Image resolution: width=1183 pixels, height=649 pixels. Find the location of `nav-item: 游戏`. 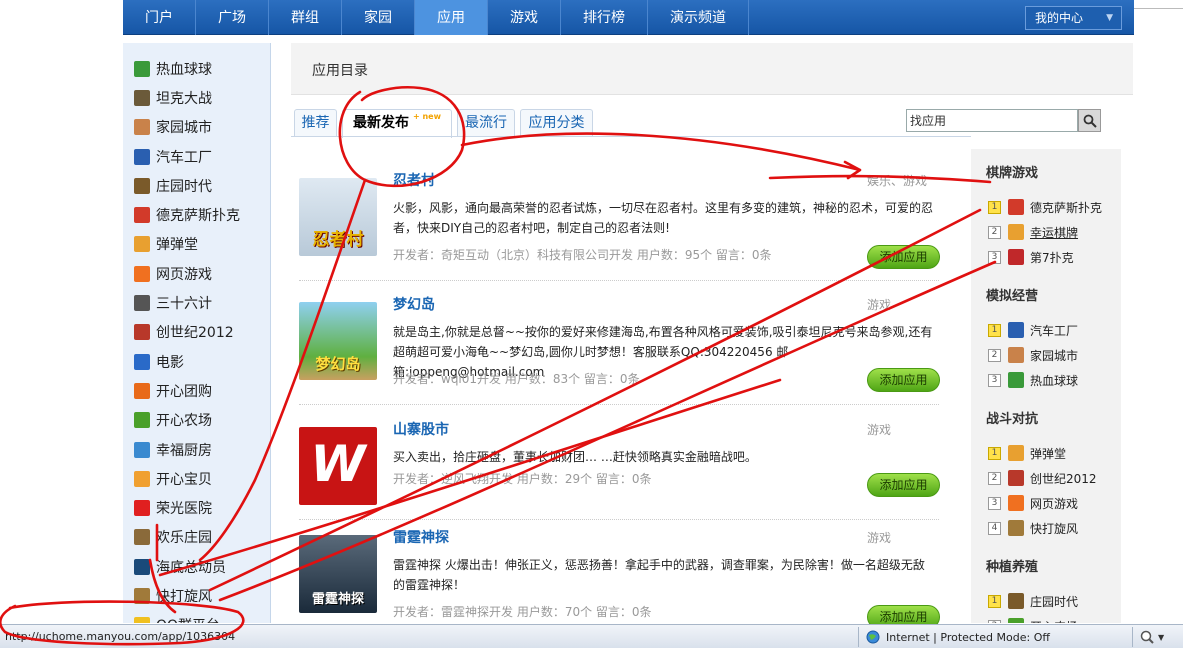

nav-item: 游戏 is located at coordinates (524, 17).